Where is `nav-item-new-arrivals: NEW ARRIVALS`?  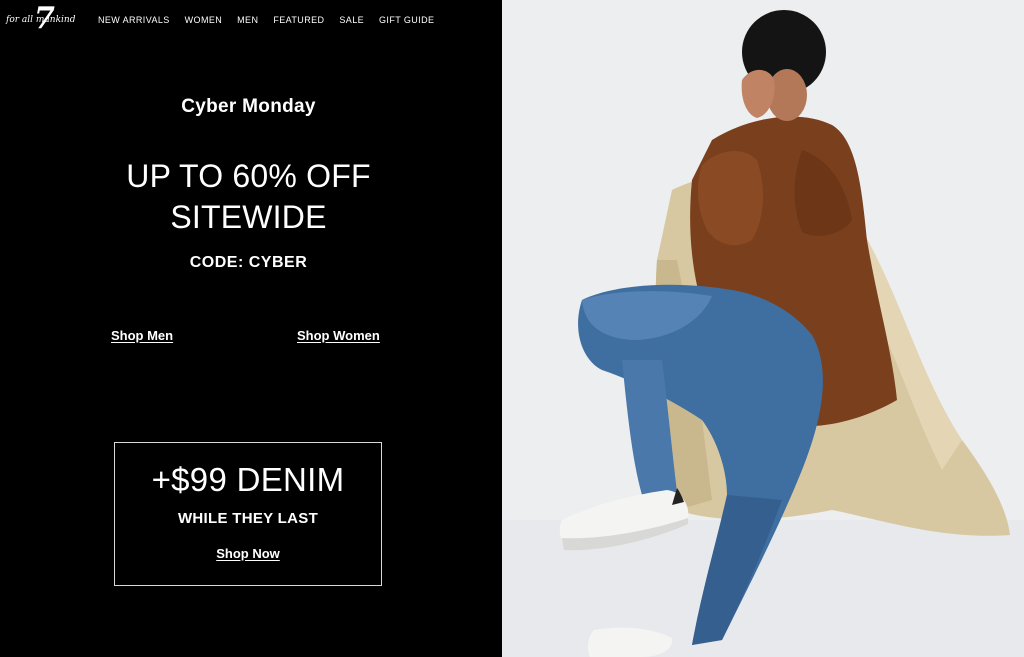
nav-item-new-arrivals: NEW ARRIVALS is located at coordinates (134, 20).